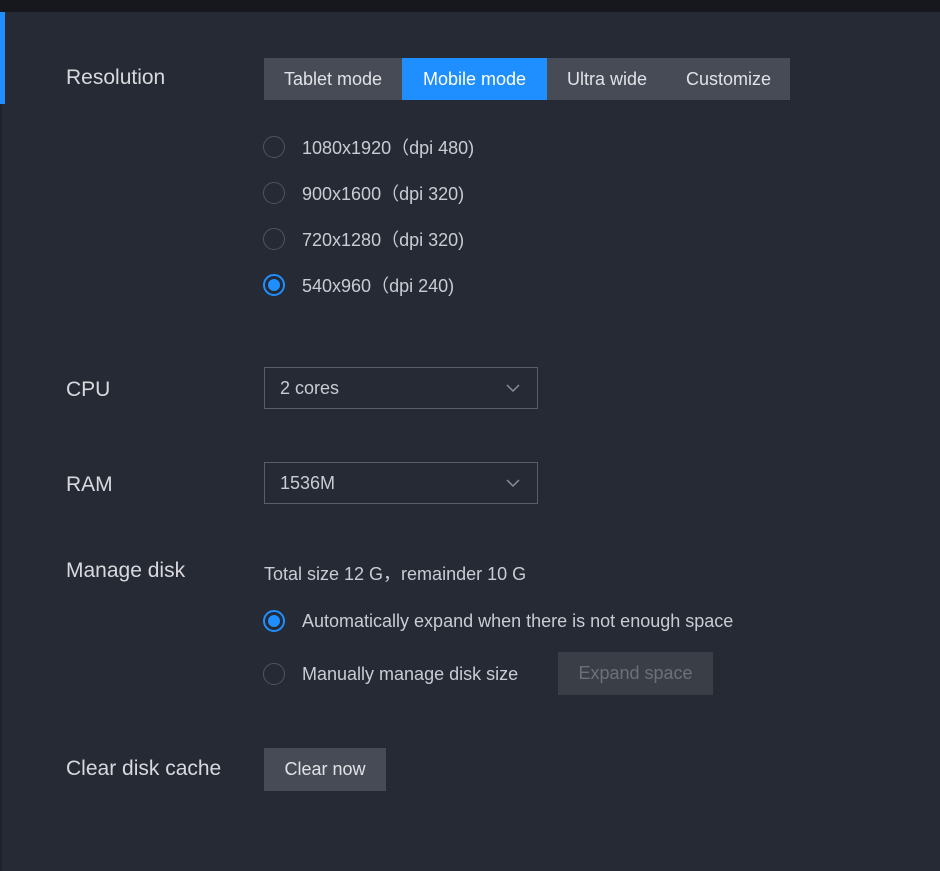 This screenshot has width=940, height=871. I want to click on expand-space-button: Expand space, so click(635, 673).